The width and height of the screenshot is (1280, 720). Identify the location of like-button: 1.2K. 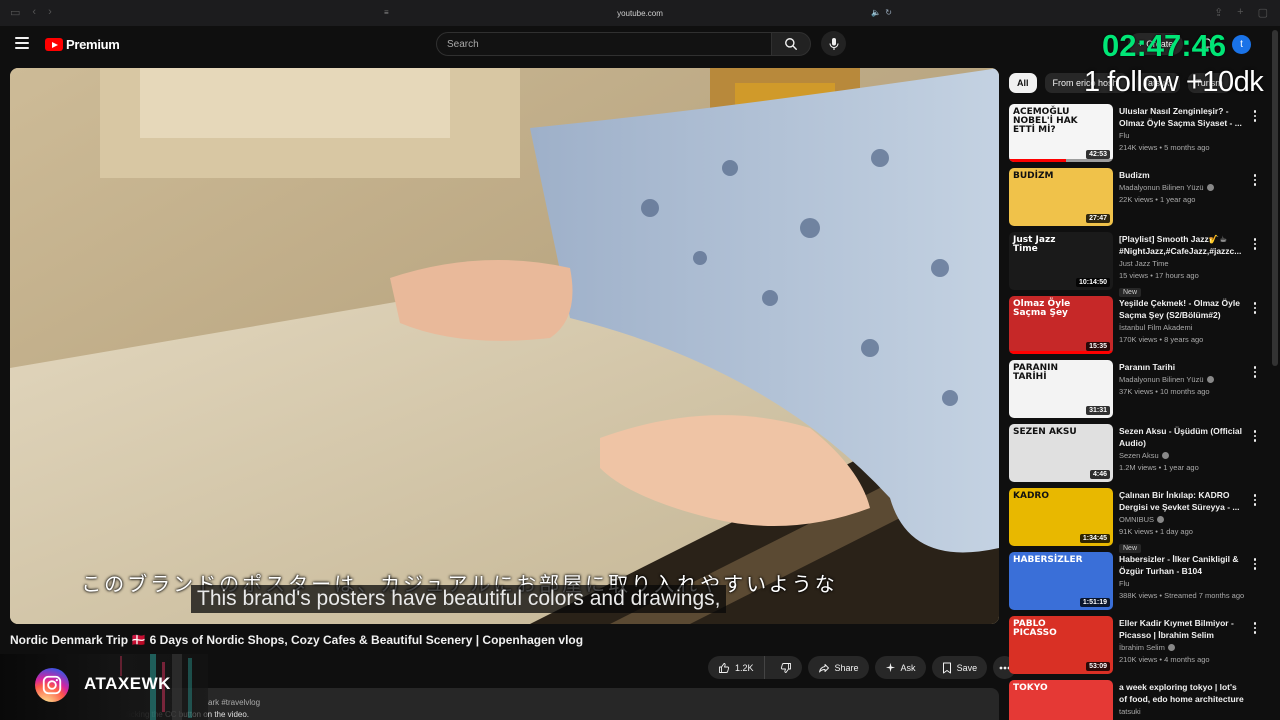
(736, 667).